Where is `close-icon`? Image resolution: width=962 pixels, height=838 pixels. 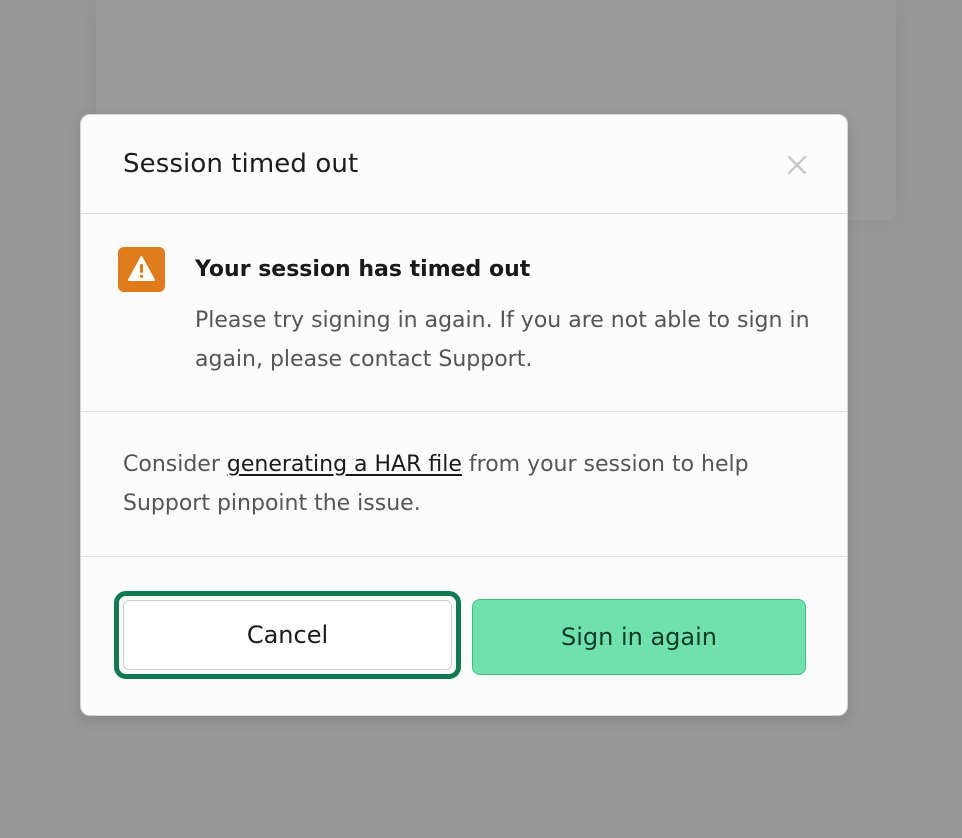
close-icon is located at coordinates (797, 165).